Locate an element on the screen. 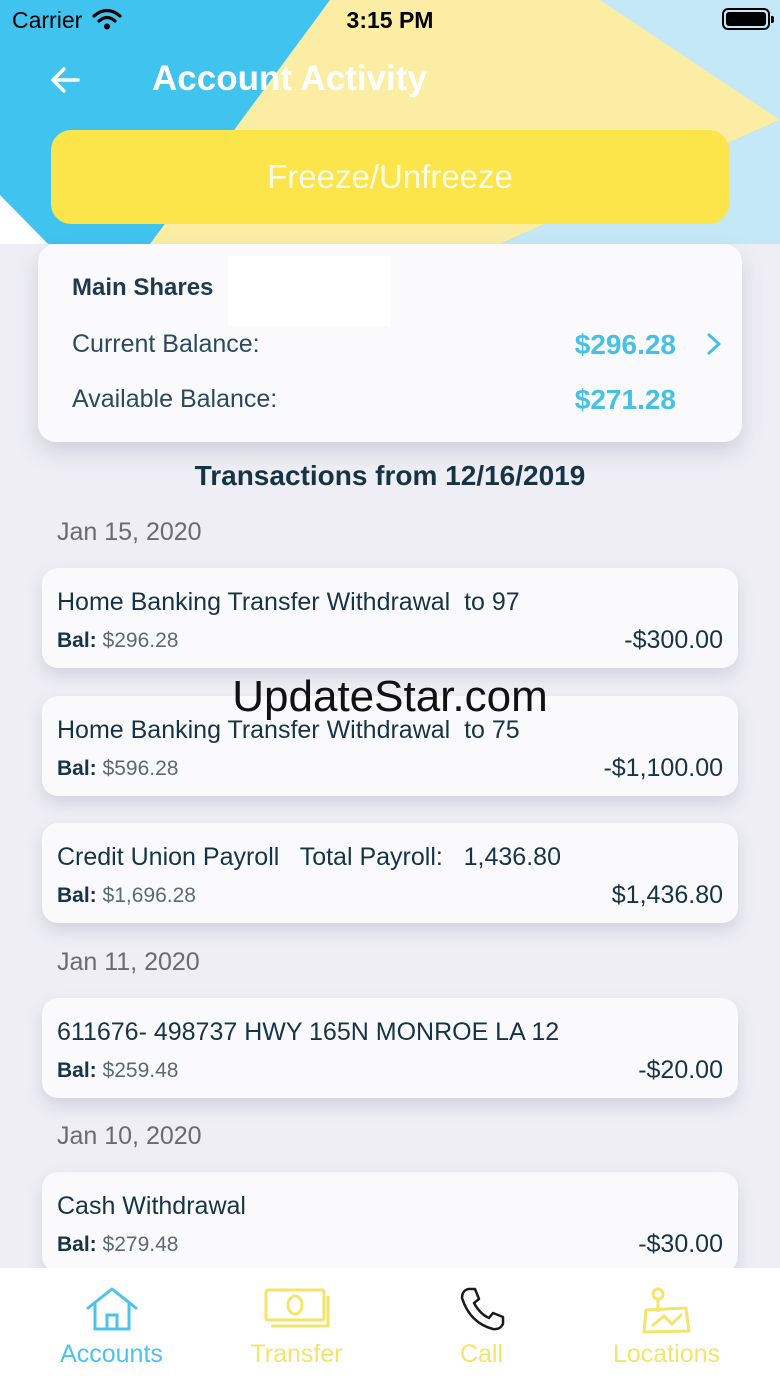 The height and width of the screenshot is (1387, 780). status-time: 3:15 PM is located at coordinates (390, 20).